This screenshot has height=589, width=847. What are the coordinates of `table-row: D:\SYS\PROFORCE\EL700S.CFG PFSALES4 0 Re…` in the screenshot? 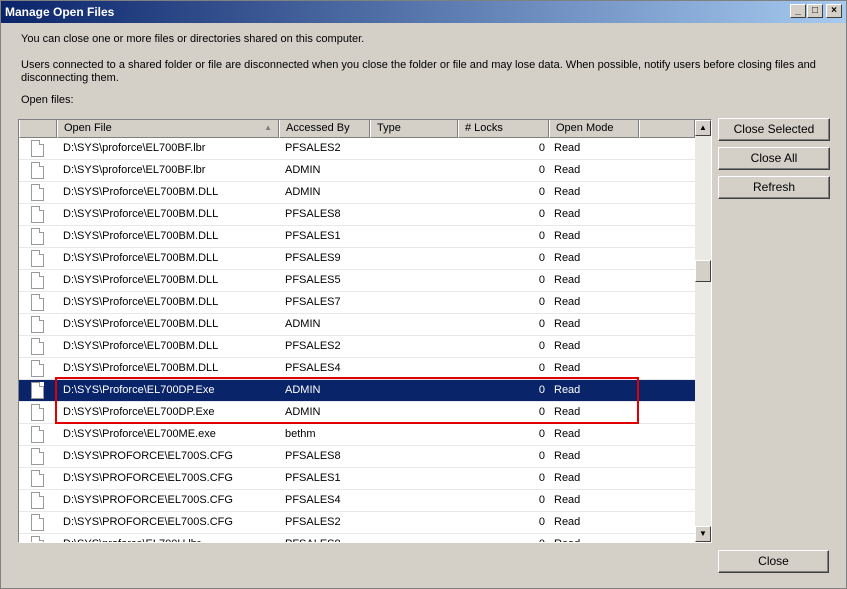 It's located at (357, 501).